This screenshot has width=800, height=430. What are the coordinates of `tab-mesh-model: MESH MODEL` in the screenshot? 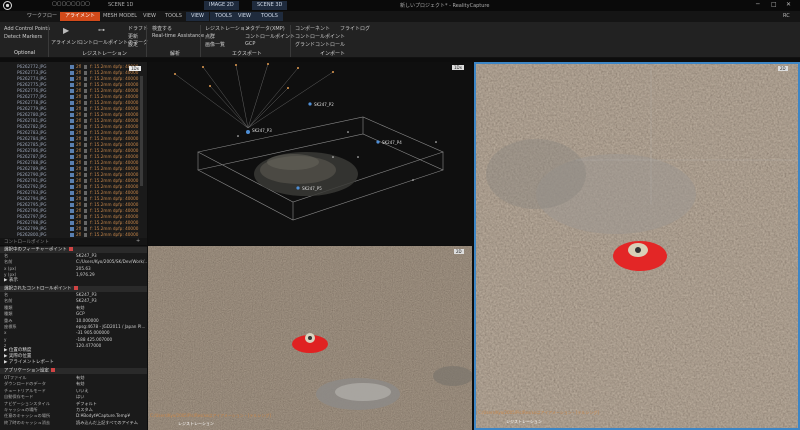 It's located at (120, 16).